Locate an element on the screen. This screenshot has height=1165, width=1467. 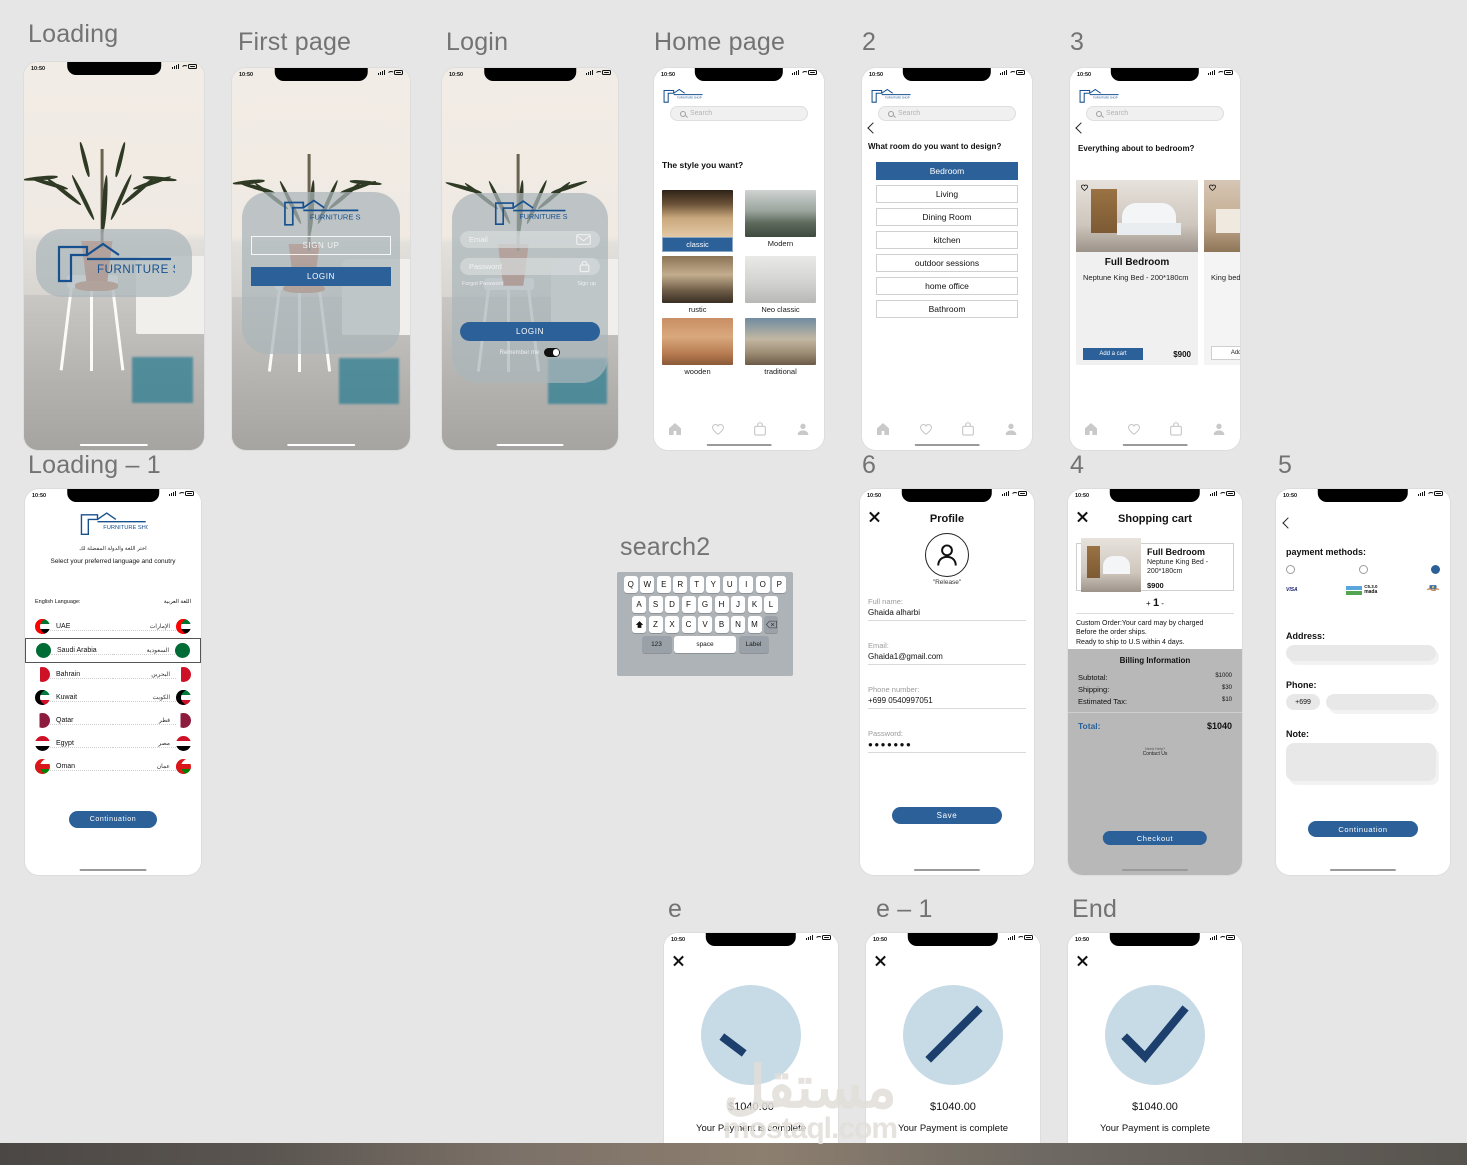
key-a: A is located at coordinates (639, 604).